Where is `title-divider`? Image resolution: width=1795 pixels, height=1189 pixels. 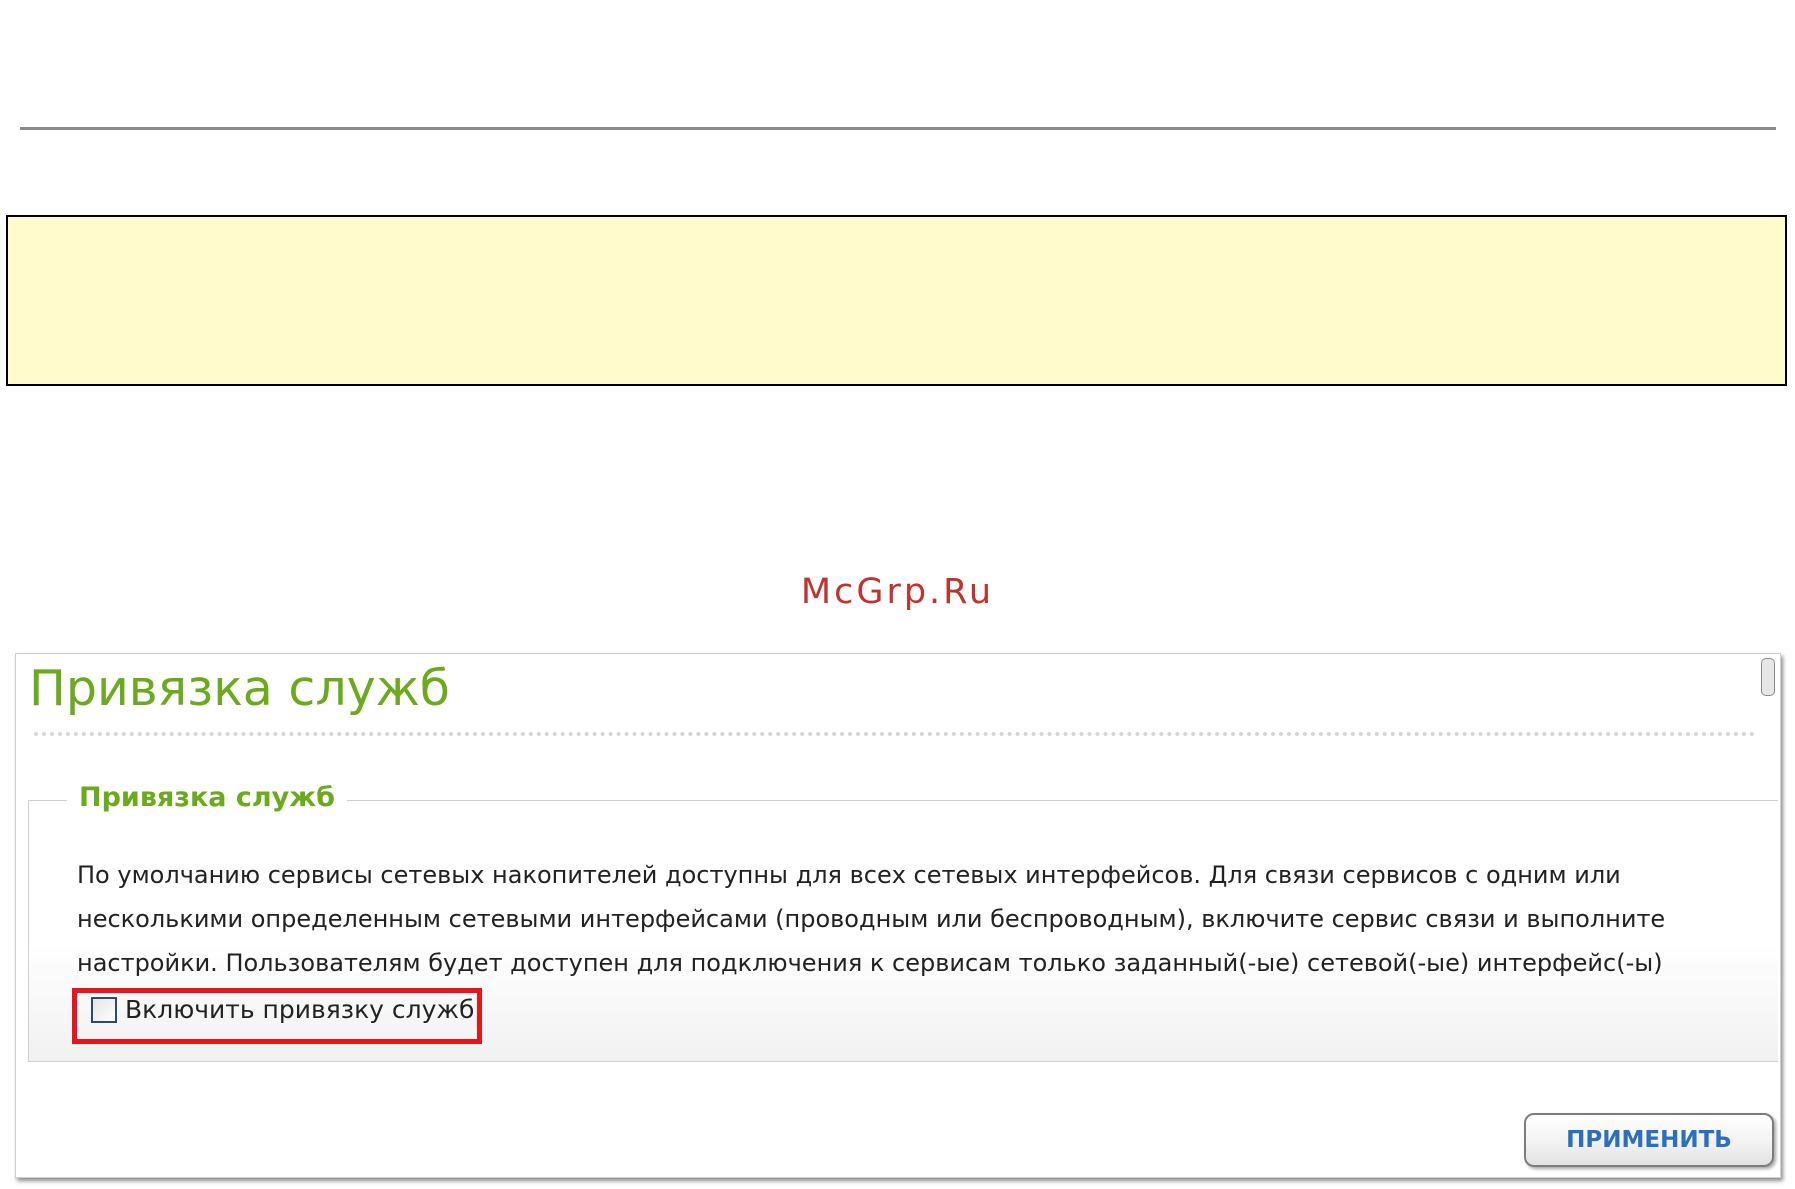 title-divider is located at coordinates (895, 734).